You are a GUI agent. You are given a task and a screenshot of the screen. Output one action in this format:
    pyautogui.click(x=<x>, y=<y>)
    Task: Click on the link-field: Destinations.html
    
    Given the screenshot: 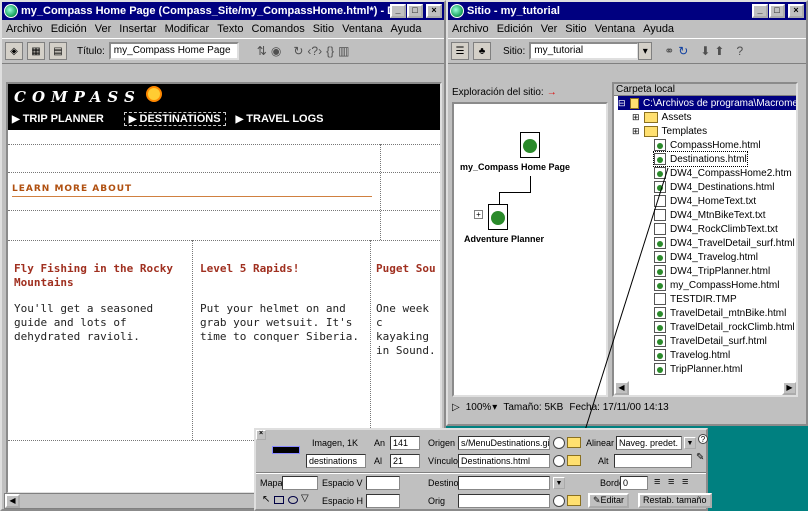 What is the action you would take?
    pyautogui.click(x=504, y=461)
    